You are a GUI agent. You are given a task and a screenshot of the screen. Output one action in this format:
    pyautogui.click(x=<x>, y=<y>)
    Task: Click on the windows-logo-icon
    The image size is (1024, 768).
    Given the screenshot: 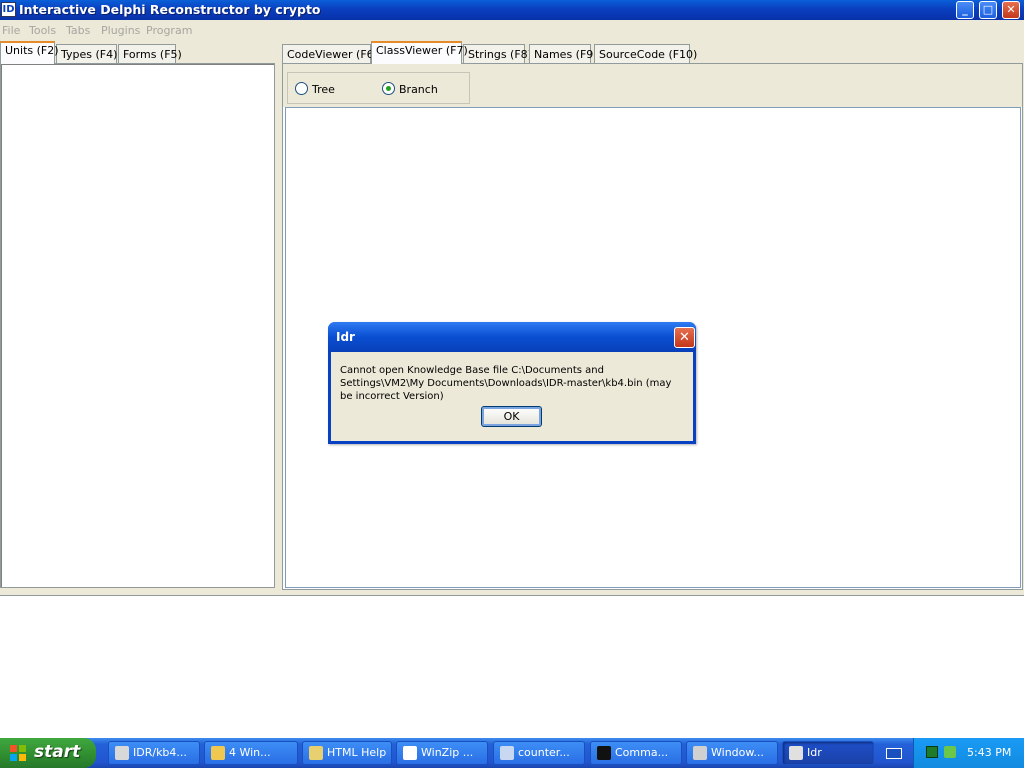 What is the action you would take?
    pyautogui.click(x=18, y=753)
    